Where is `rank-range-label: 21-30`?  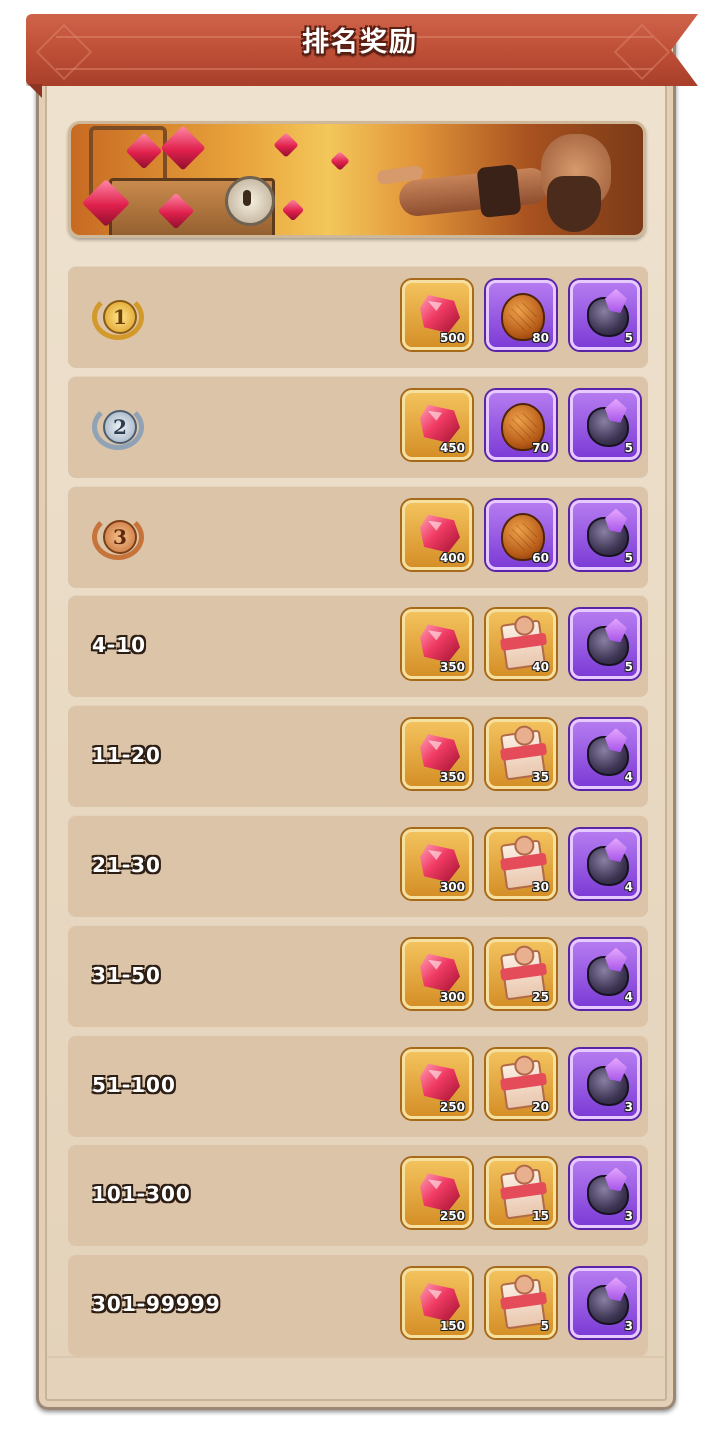 rank-range-label: 21-30 is located at coordinates (126, 865).